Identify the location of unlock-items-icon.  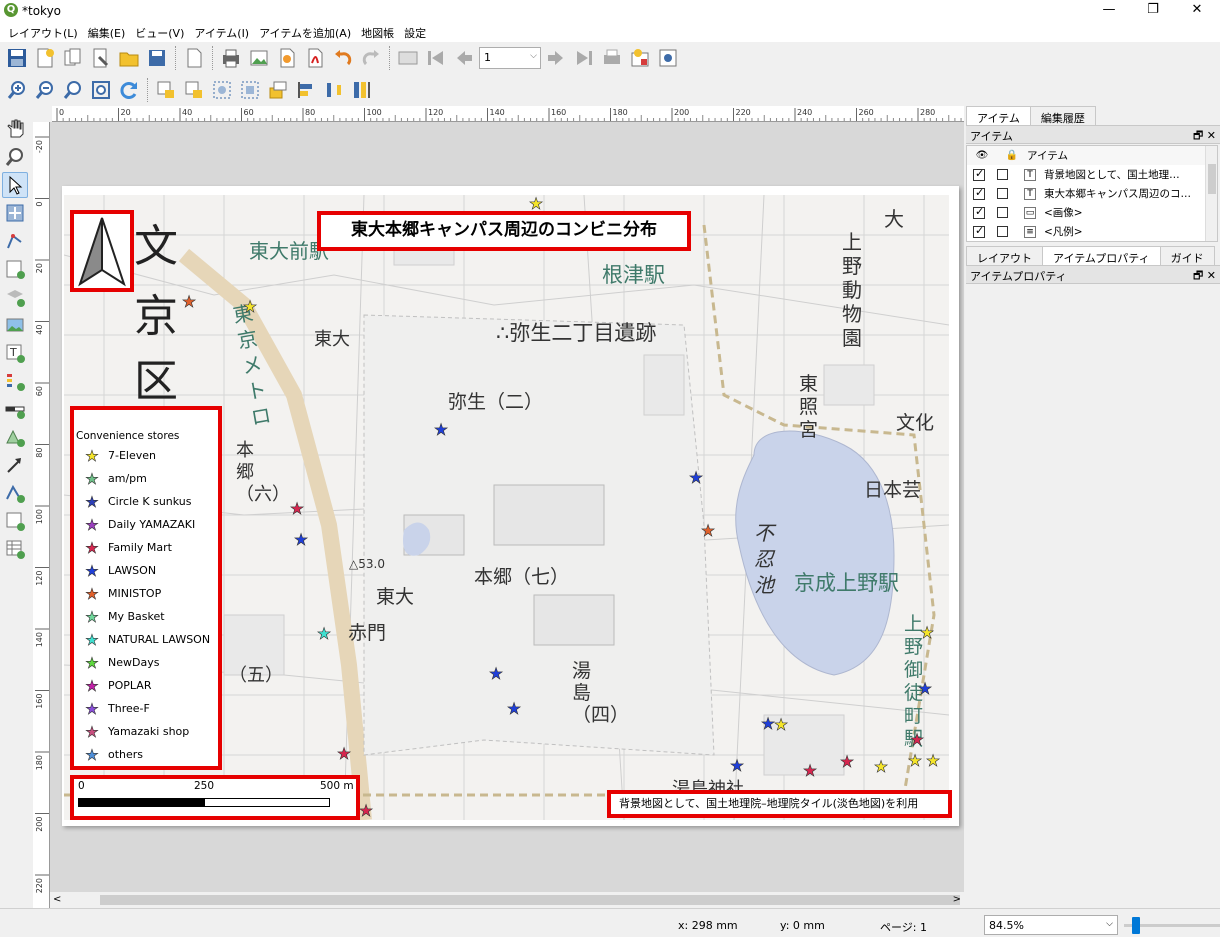
(194, 90).